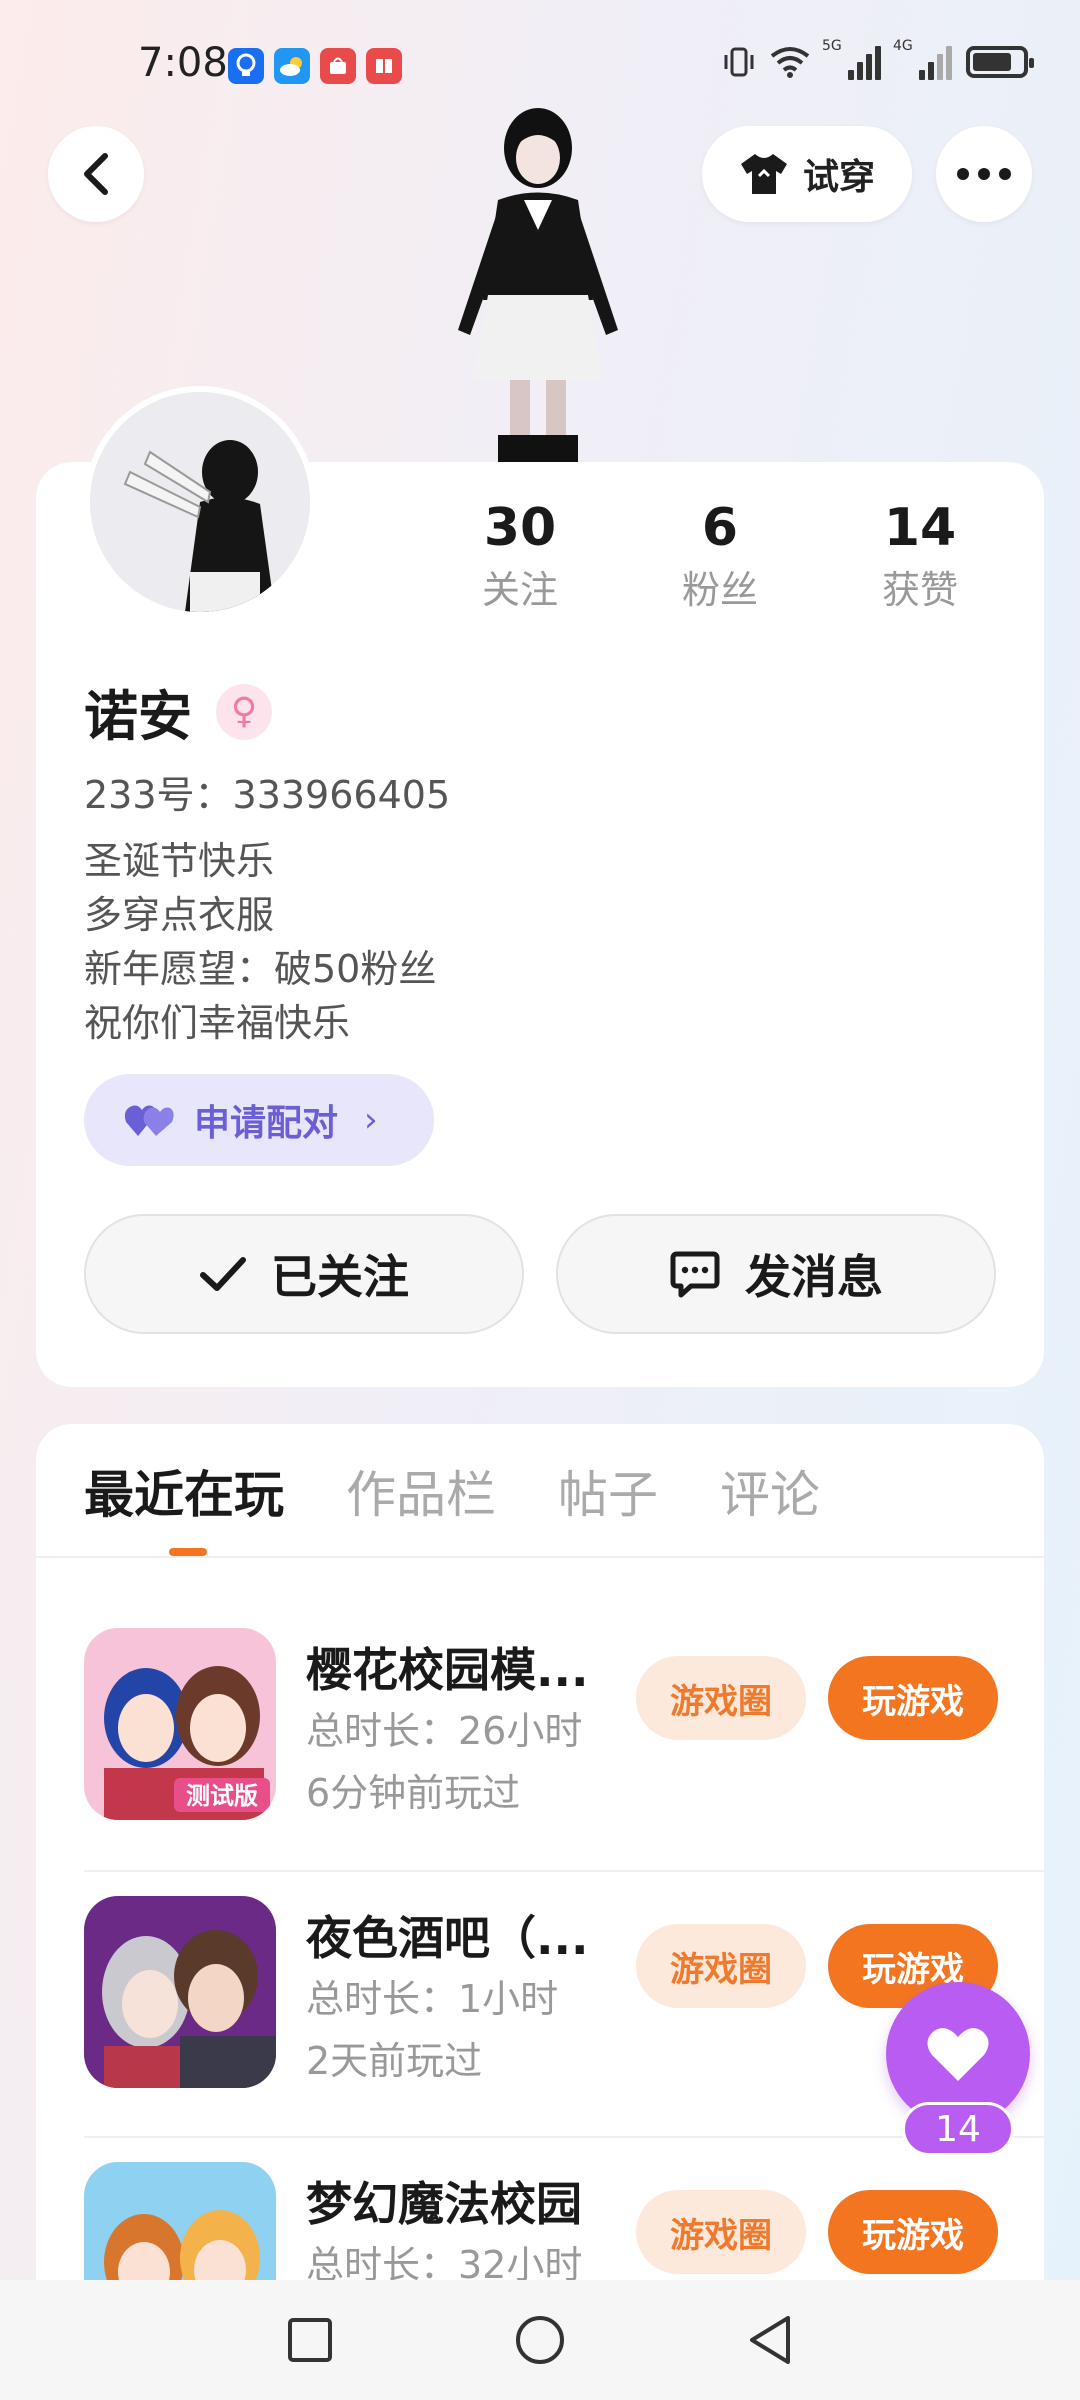  Describe the element at coordinates (608, 1495) in the screenshot. I see `tab-posts: 帖子` at that location.